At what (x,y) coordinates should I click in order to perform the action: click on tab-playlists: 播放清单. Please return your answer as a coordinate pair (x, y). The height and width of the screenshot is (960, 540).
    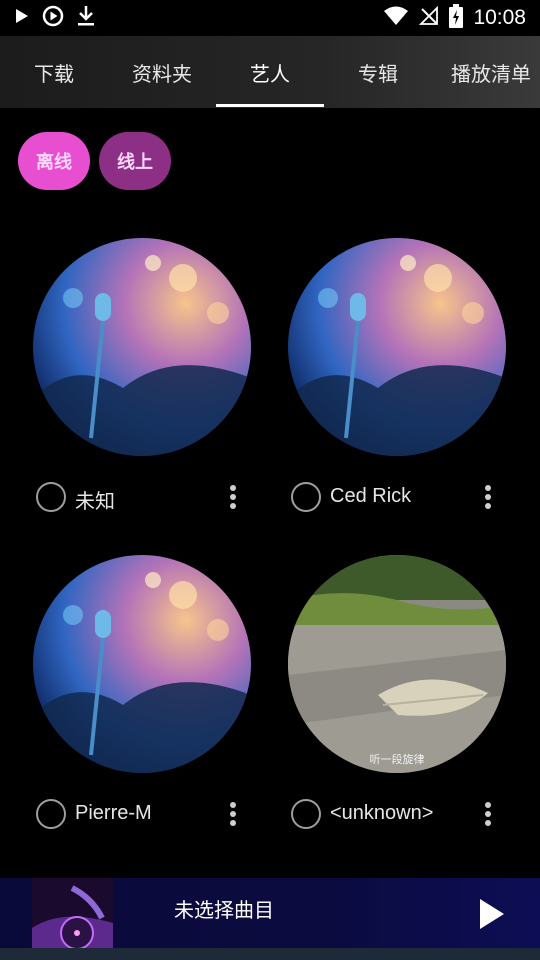
    Looking at the image, I should click on (486, 72).